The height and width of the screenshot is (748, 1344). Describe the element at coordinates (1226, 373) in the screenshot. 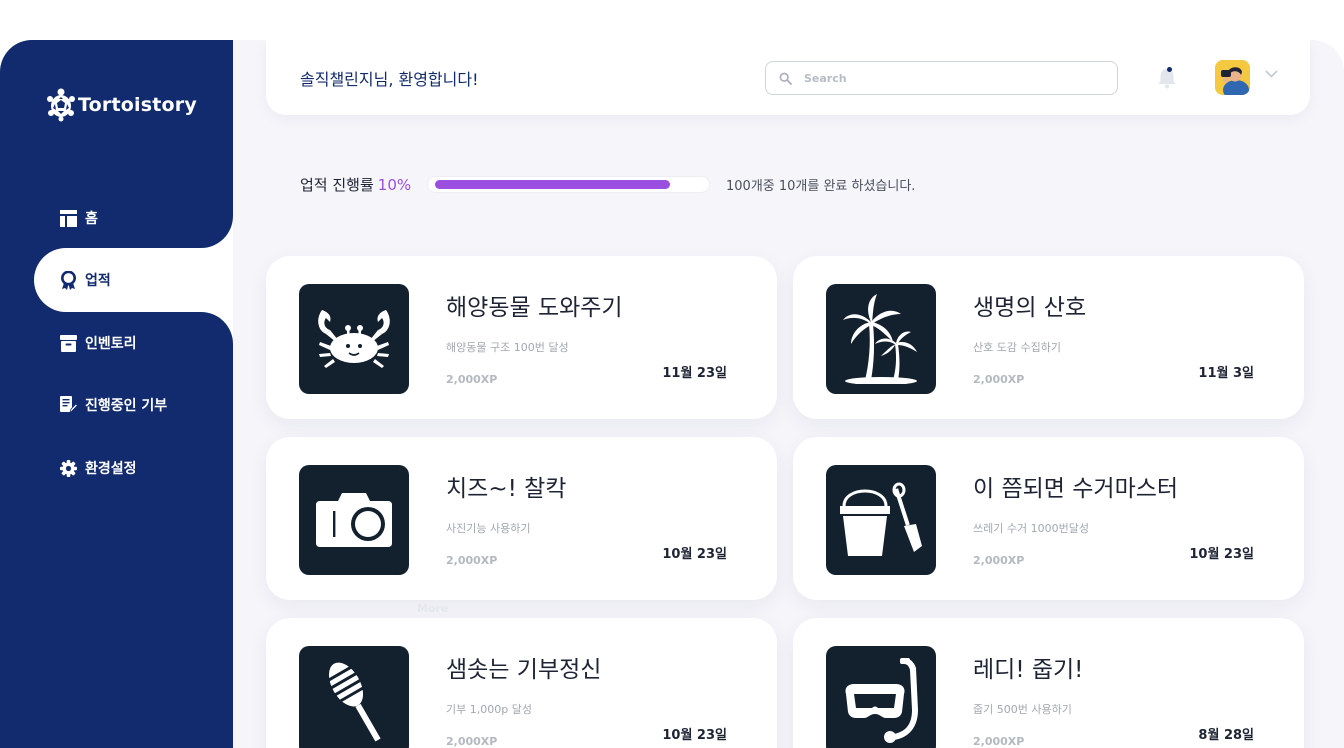

I see `achievement-date: 11월 3일` at that location.